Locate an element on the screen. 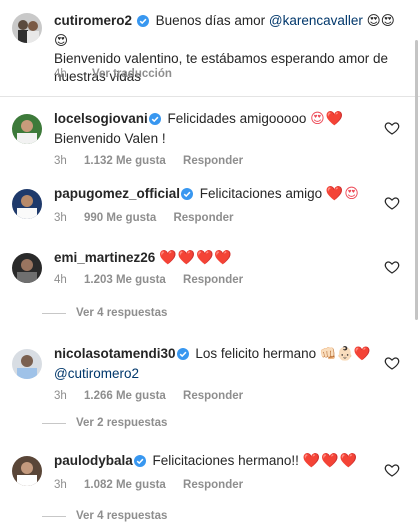 Image resolution: width=420 pixels, height=528 pixels. comment-username: papugomez_official is located at coordinates (117, 193).